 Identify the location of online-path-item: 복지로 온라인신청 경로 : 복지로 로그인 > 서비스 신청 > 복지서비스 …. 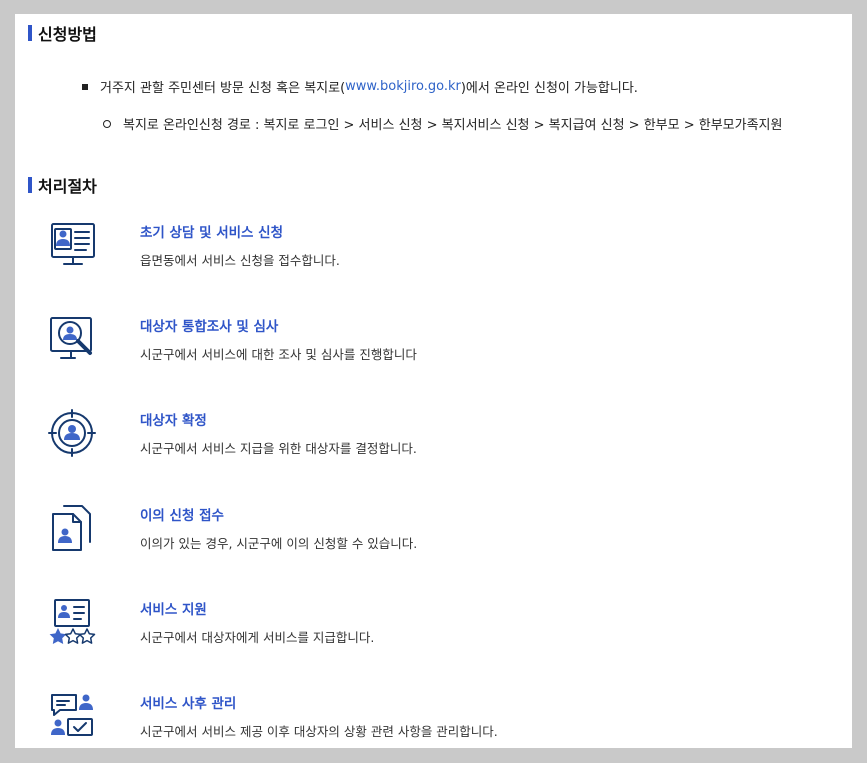
(442, 123).